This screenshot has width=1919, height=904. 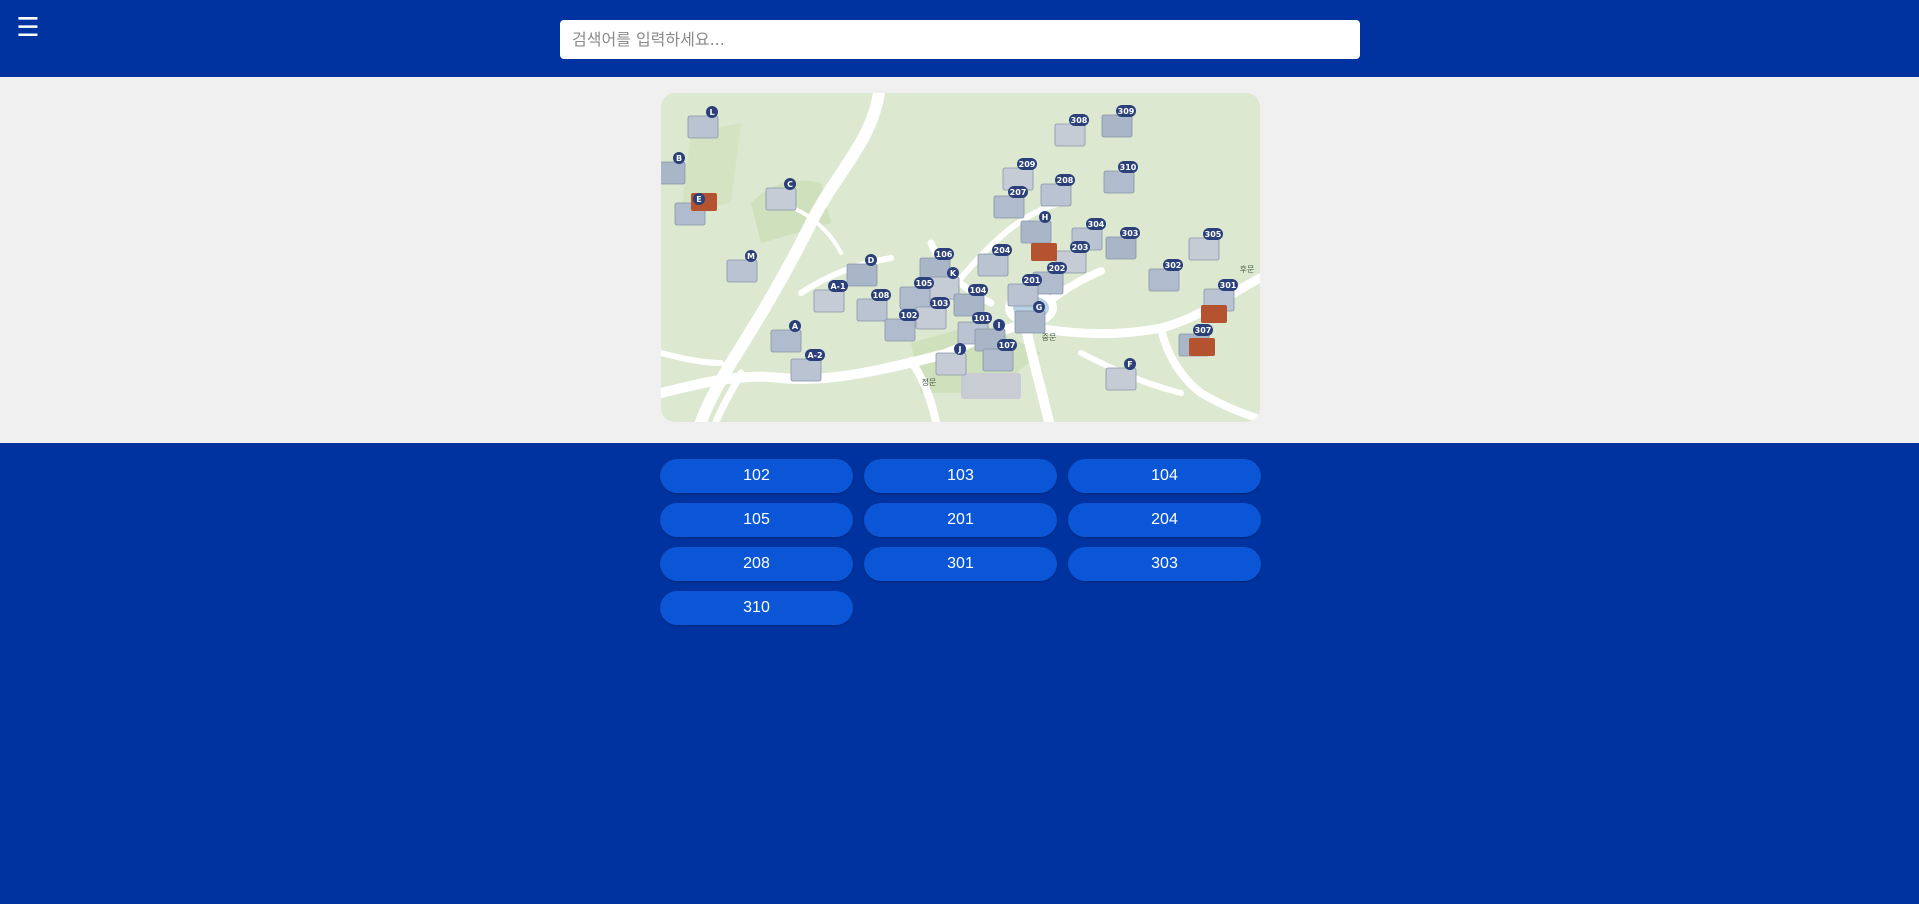 I want to click on marker-label: 103, so click(x=940, y=303).